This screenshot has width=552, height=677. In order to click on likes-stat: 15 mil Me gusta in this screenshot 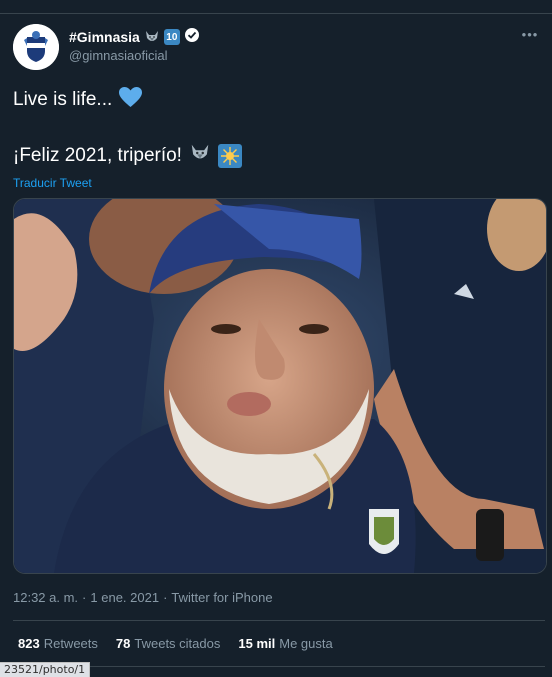, I will do `click(285, 643)`.